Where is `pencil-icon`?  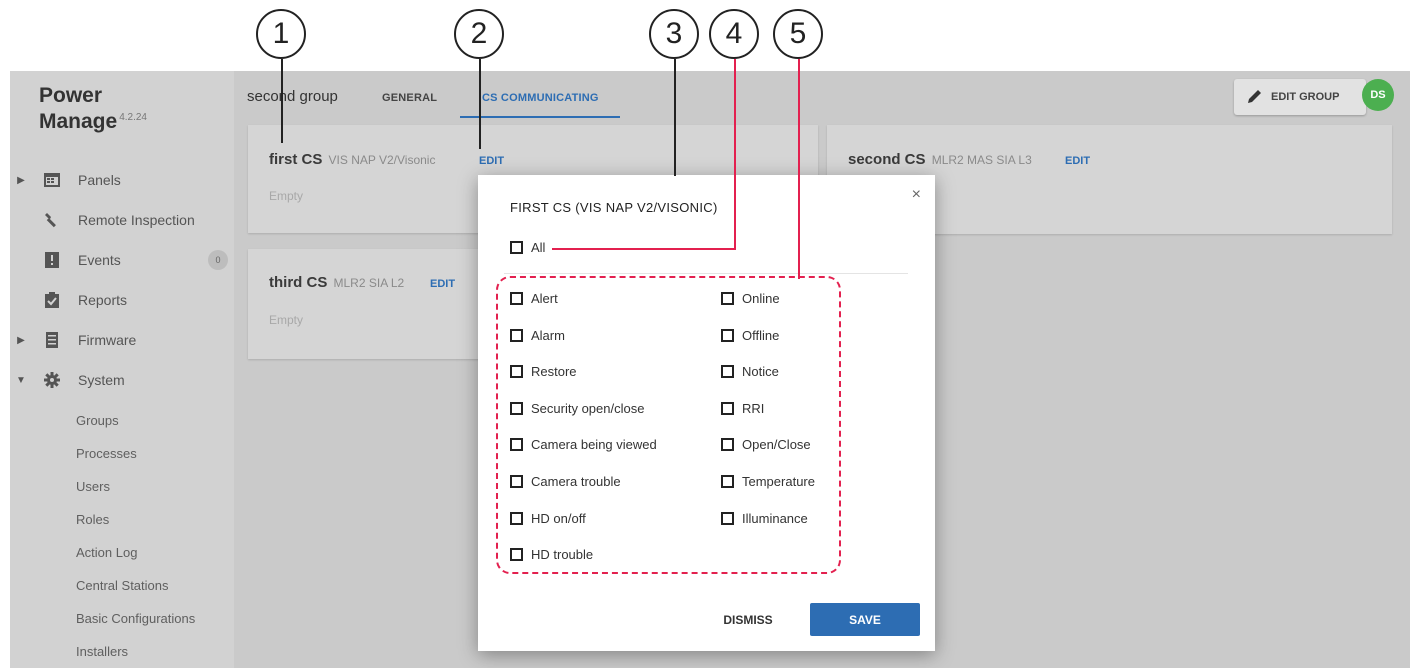 pencil-icon is located at coordinates (1255, 97).